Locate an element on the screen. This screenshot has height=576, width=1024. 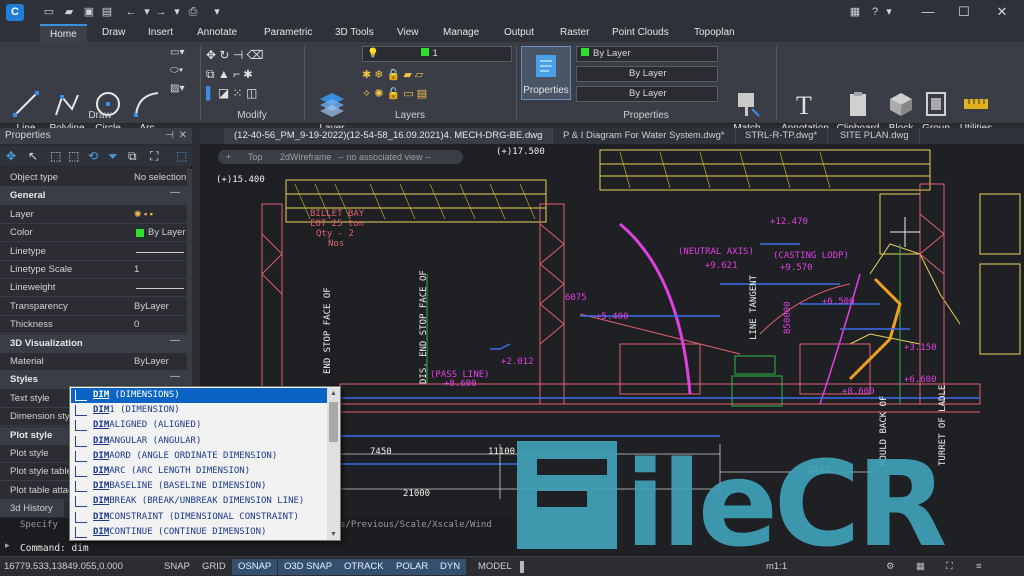
annotation-scale: m1:1 is located at coordinates (776, 567).